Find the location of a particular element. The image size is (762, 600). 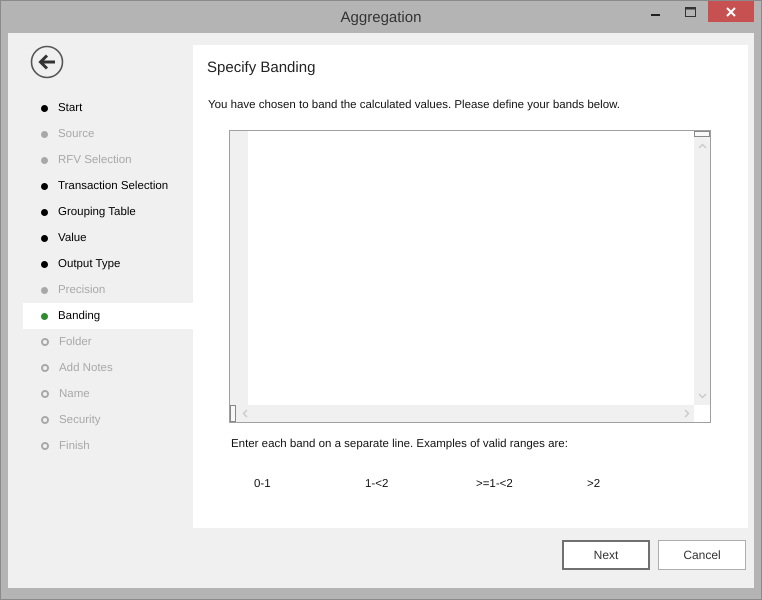

scroll-up-icon is located at coordinates (702, 146).